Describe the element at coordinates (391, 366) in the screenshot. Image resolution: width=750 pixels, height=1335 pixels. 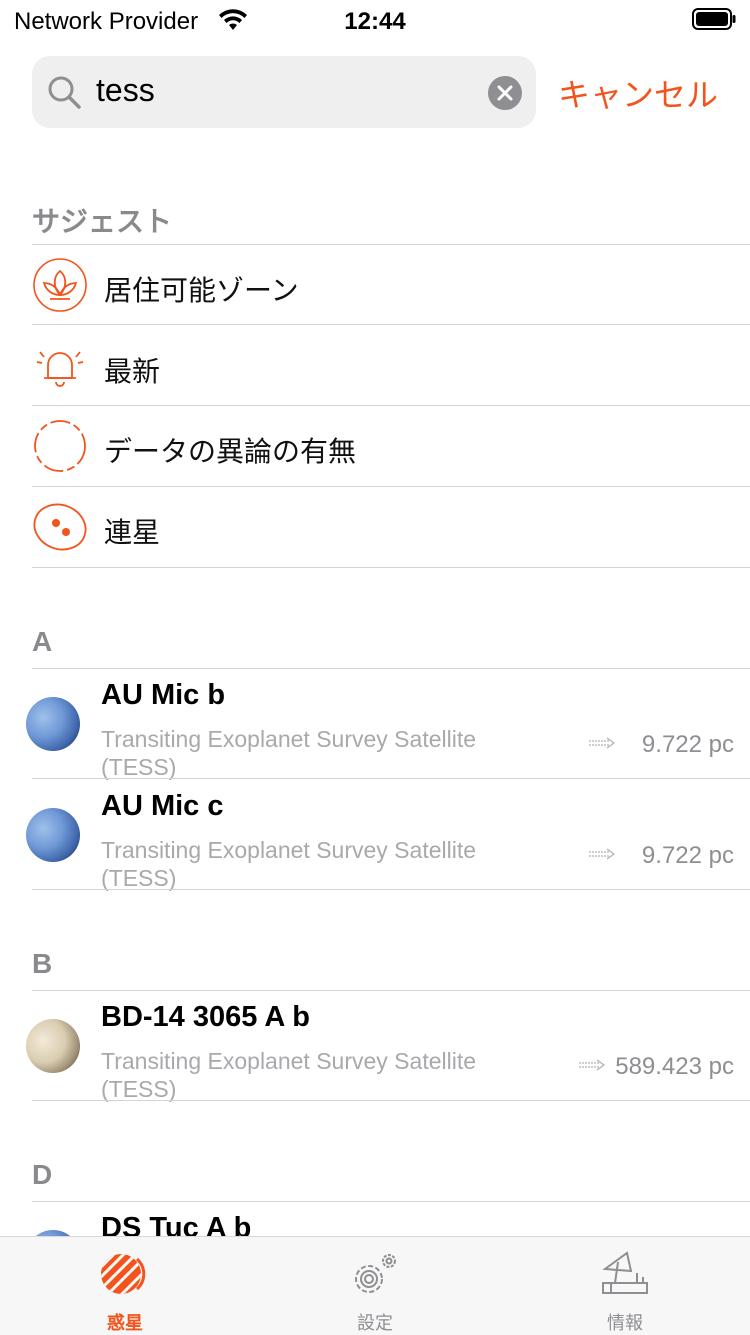
I see `suggestion-latest: 最新` at that location.